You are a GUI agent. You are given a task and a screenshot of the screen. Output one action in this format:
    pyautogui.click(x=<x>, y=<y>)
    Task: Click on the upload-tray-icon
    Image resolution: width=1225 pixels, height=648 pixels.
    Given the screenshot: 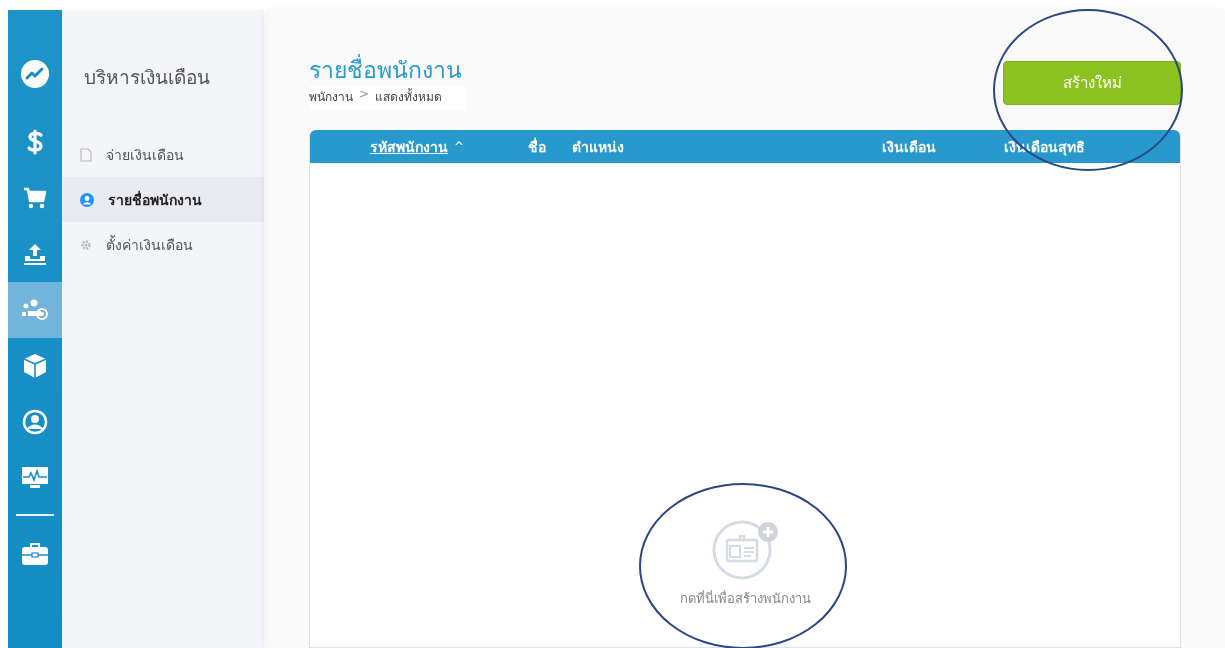 What is the action you would take?
    pyautogui.click(x=35, y=254)
    